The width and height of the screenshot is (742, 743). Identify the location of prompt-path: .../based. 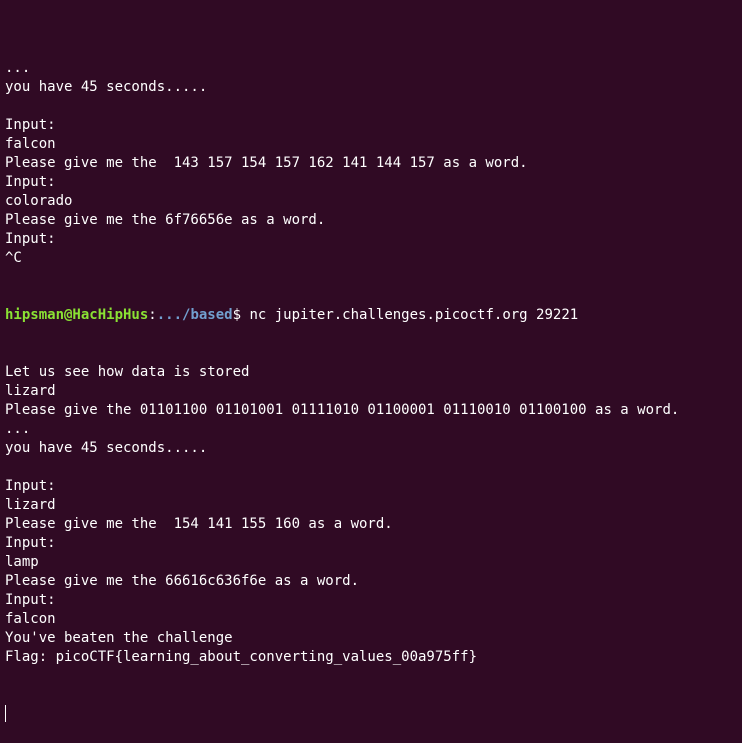
(194, 315).